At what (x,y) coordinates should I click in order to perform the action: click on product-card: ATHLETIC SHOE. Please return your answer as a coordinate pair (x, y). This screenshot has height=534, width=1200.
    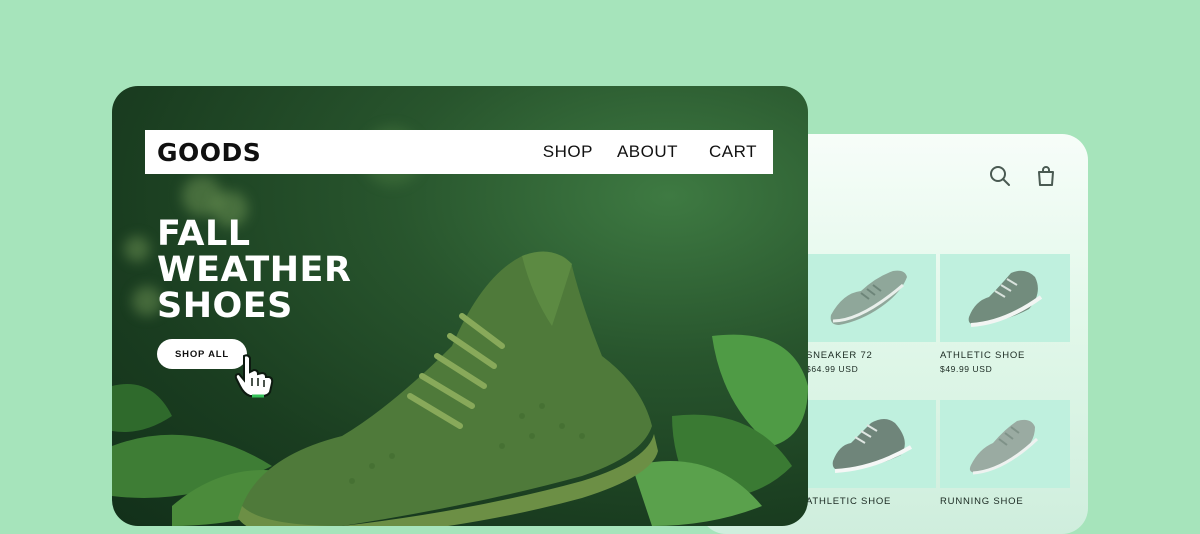
    Looking at the image, I should click on (871, 467).